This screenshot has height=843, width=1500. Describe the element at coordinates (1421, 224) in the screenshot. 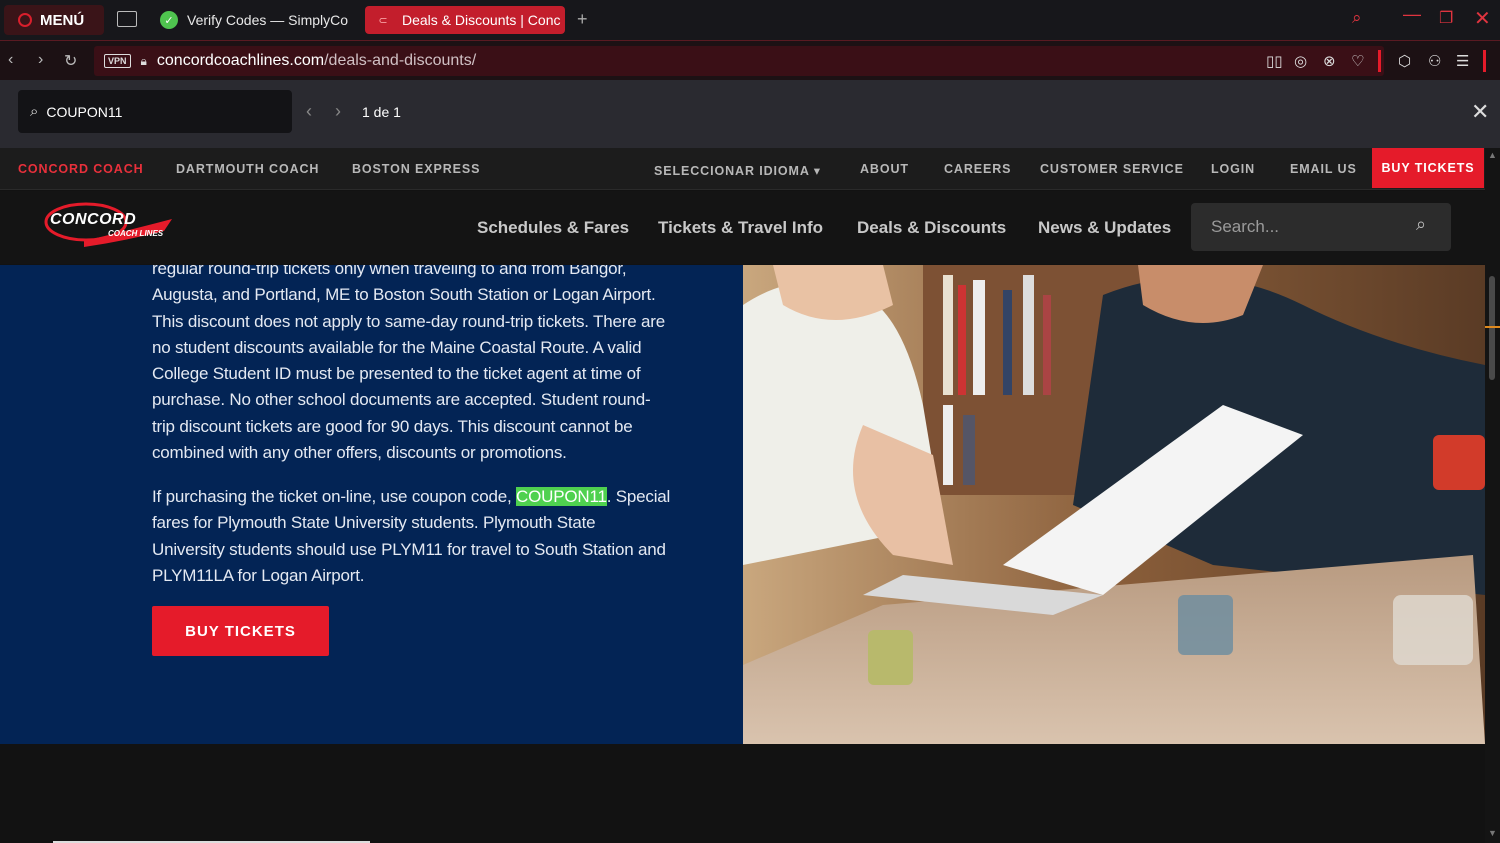

I see `site-search-icon: ⌕` at that location.